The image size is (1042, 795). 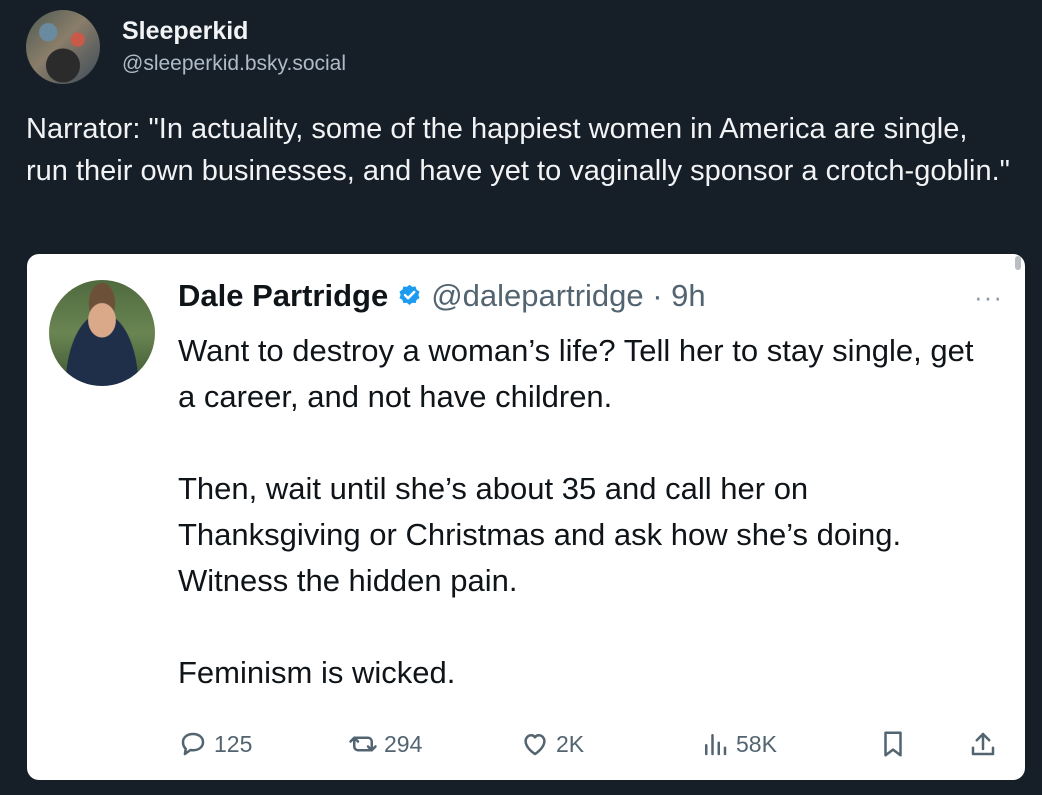 What do you see at coordinates (552, 744) in the screenshot?
I see `like-stat: 2K` at bounding box center [552, 744].